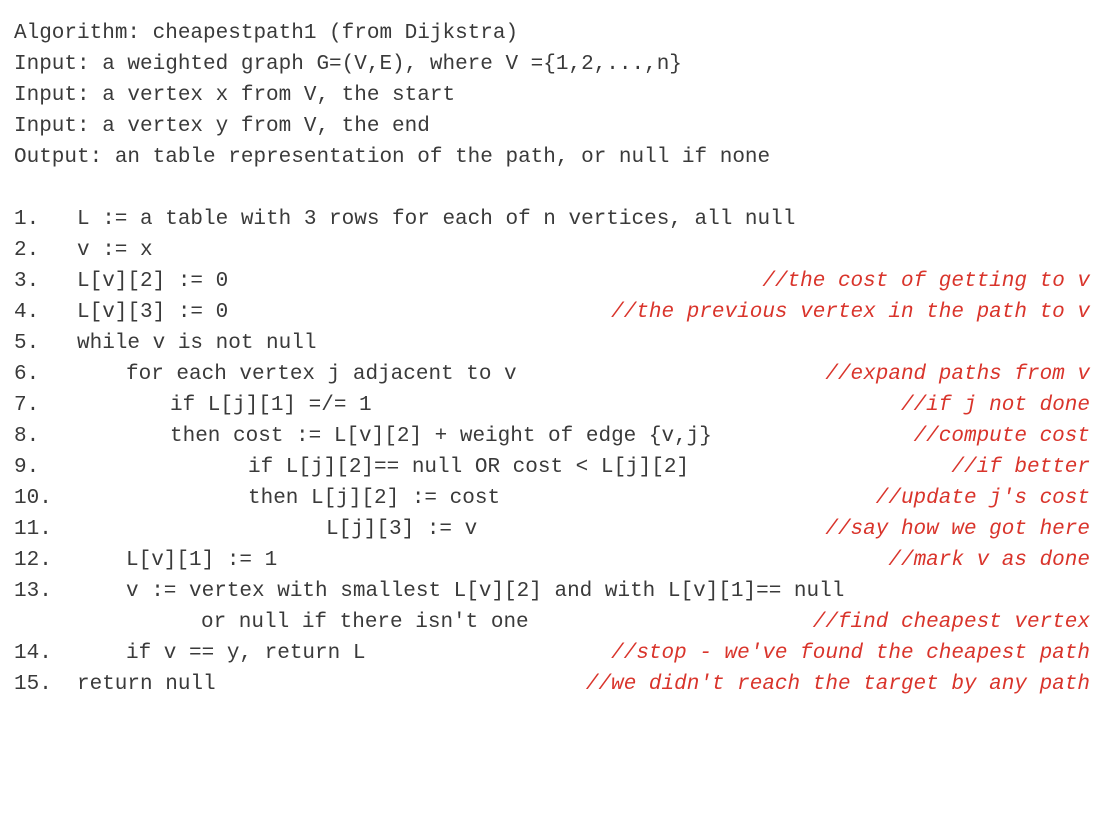 This screenshot has width=1108, height=824. I want to click on step-code: then L[j][2] := cost, so click(374, 498).